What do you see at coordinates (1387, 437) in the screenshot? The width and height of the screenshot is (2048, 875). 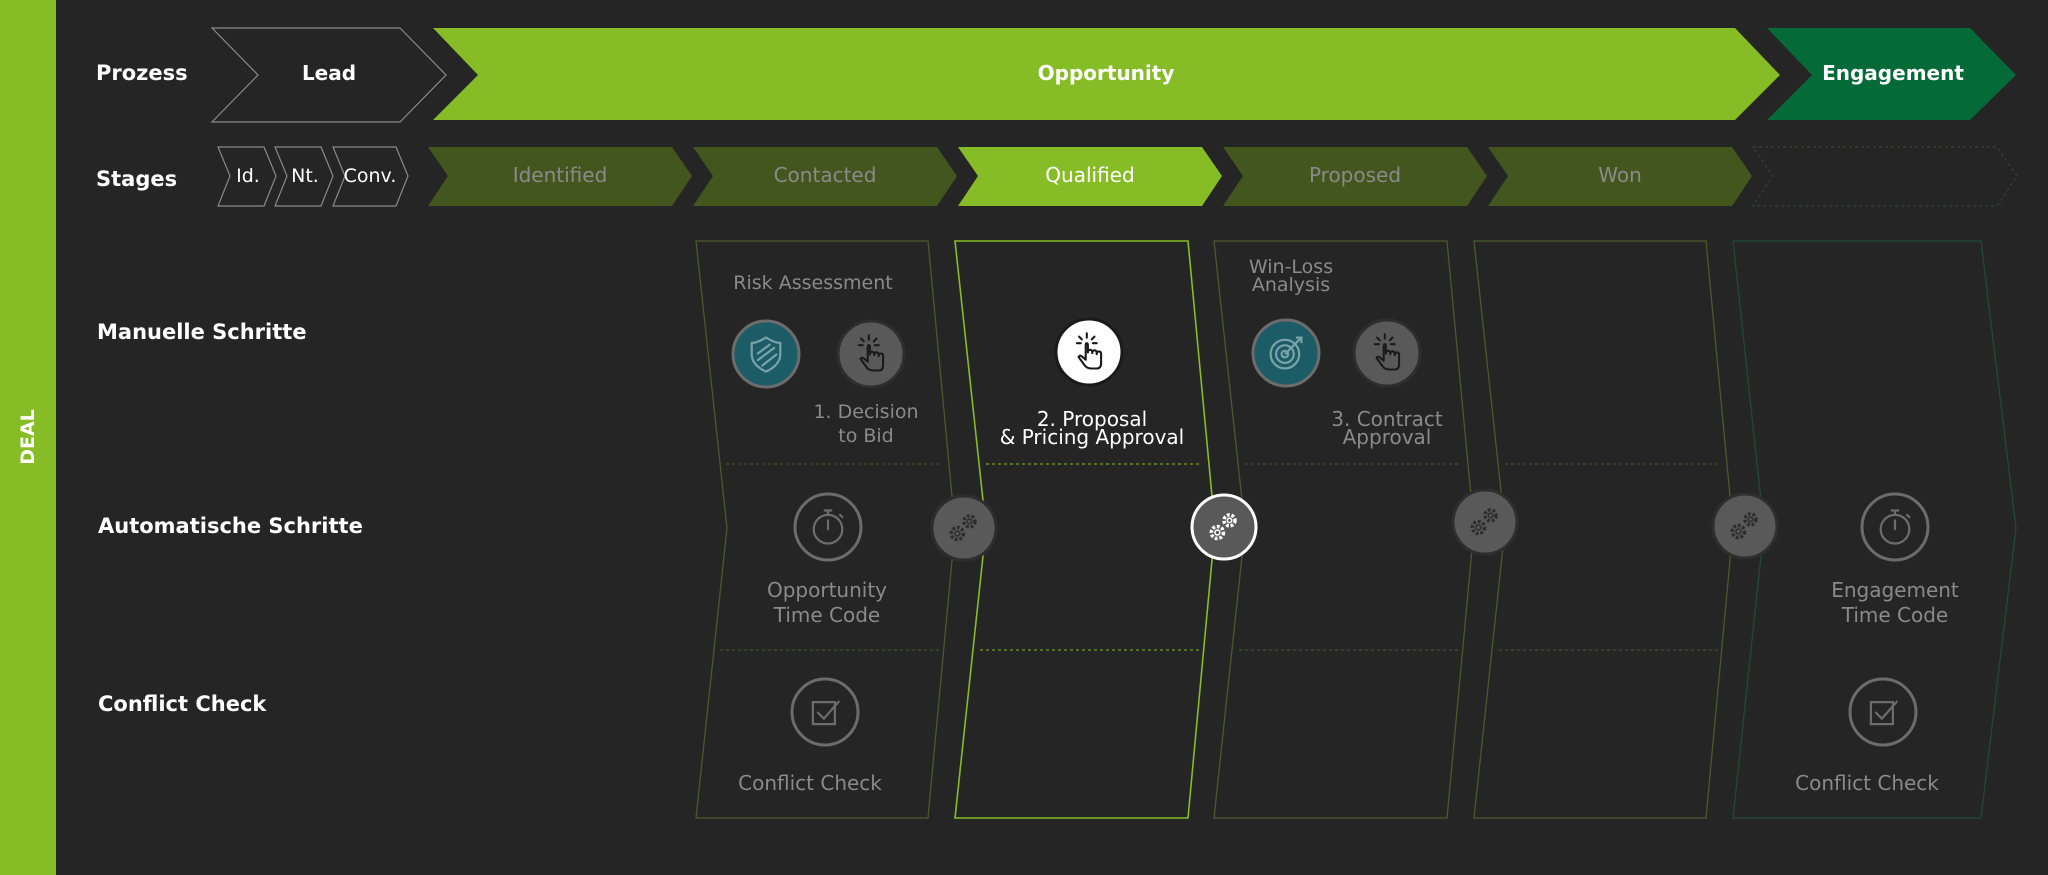 I see `proposed-step-line-2: Approval` at bounding box center [1387, 437].